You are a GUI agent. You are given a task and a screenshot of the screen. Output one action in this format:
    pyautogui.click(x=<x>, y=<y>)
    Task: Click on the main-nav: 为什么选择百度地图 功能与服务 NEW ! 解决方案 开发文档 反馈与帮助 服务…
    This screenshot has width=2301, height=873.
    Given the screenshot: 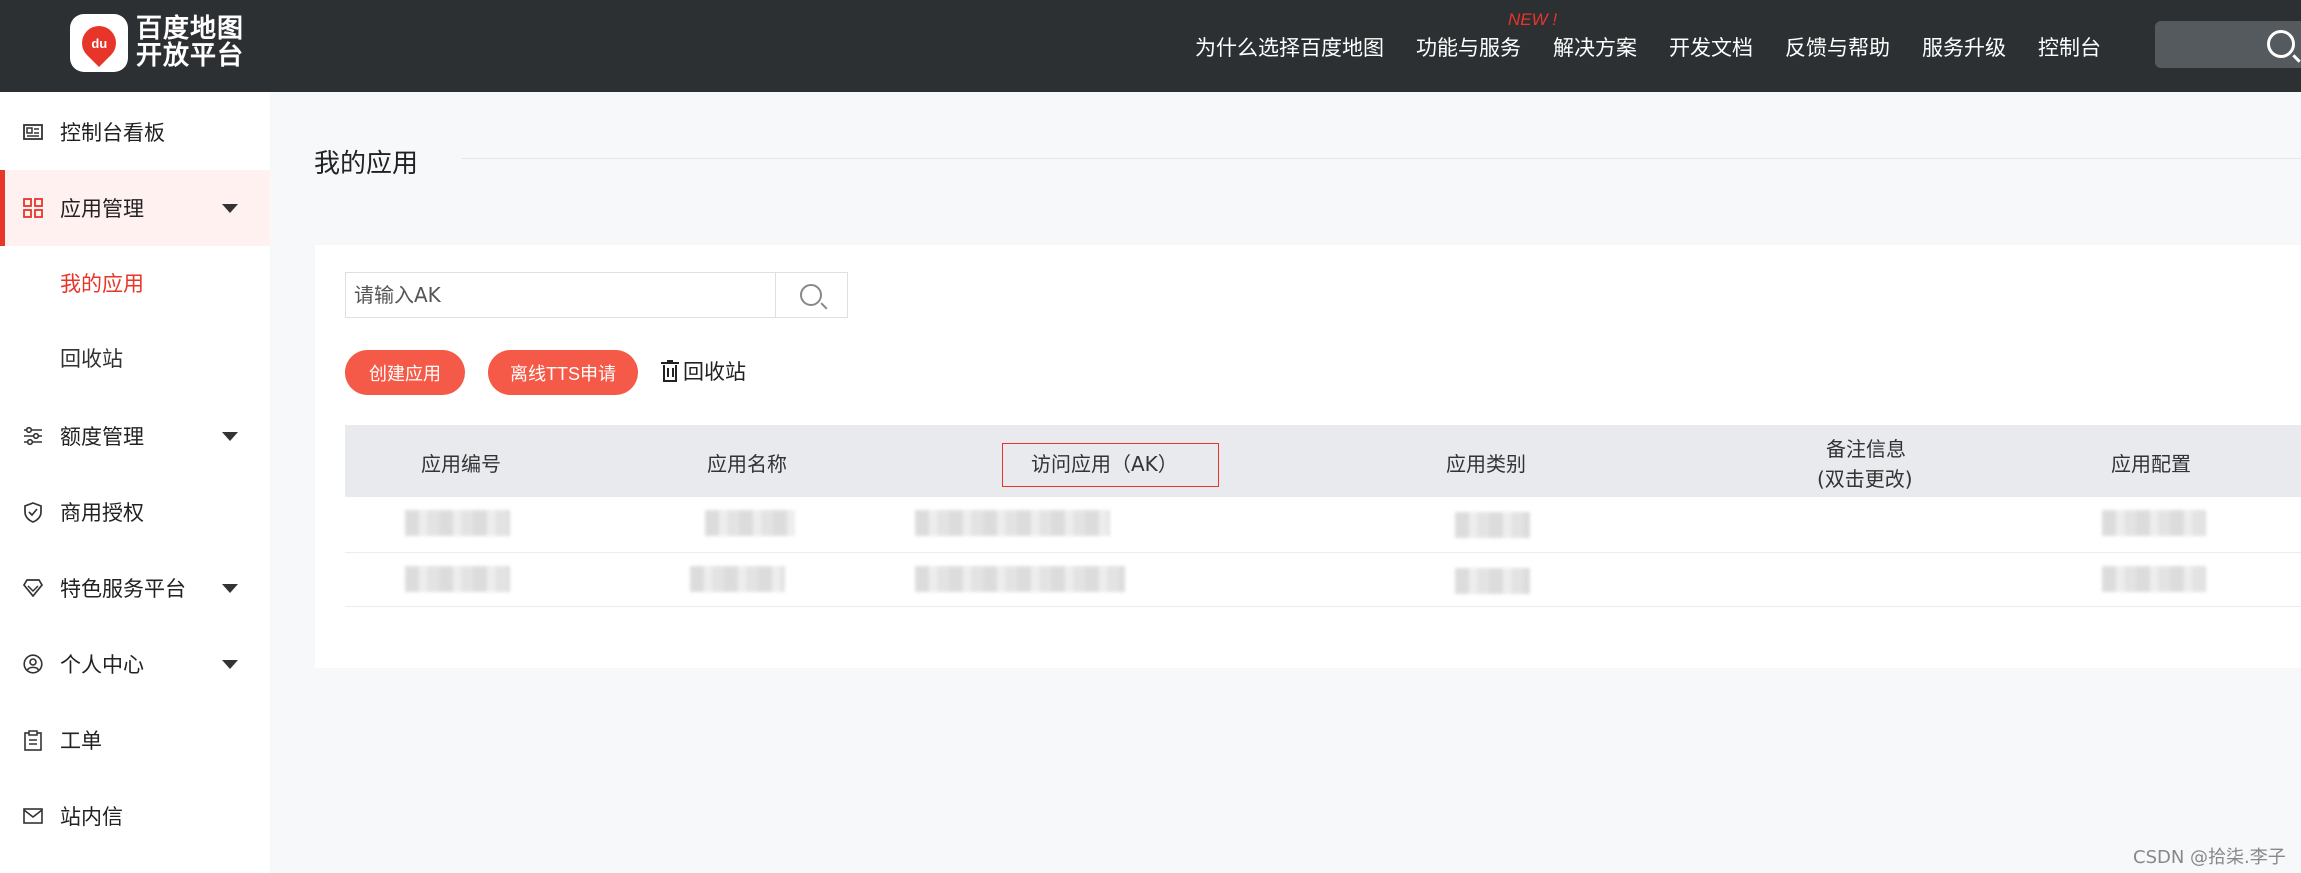 What is the action you would take?
    pyautogui.click(x=1664, y=36)
    